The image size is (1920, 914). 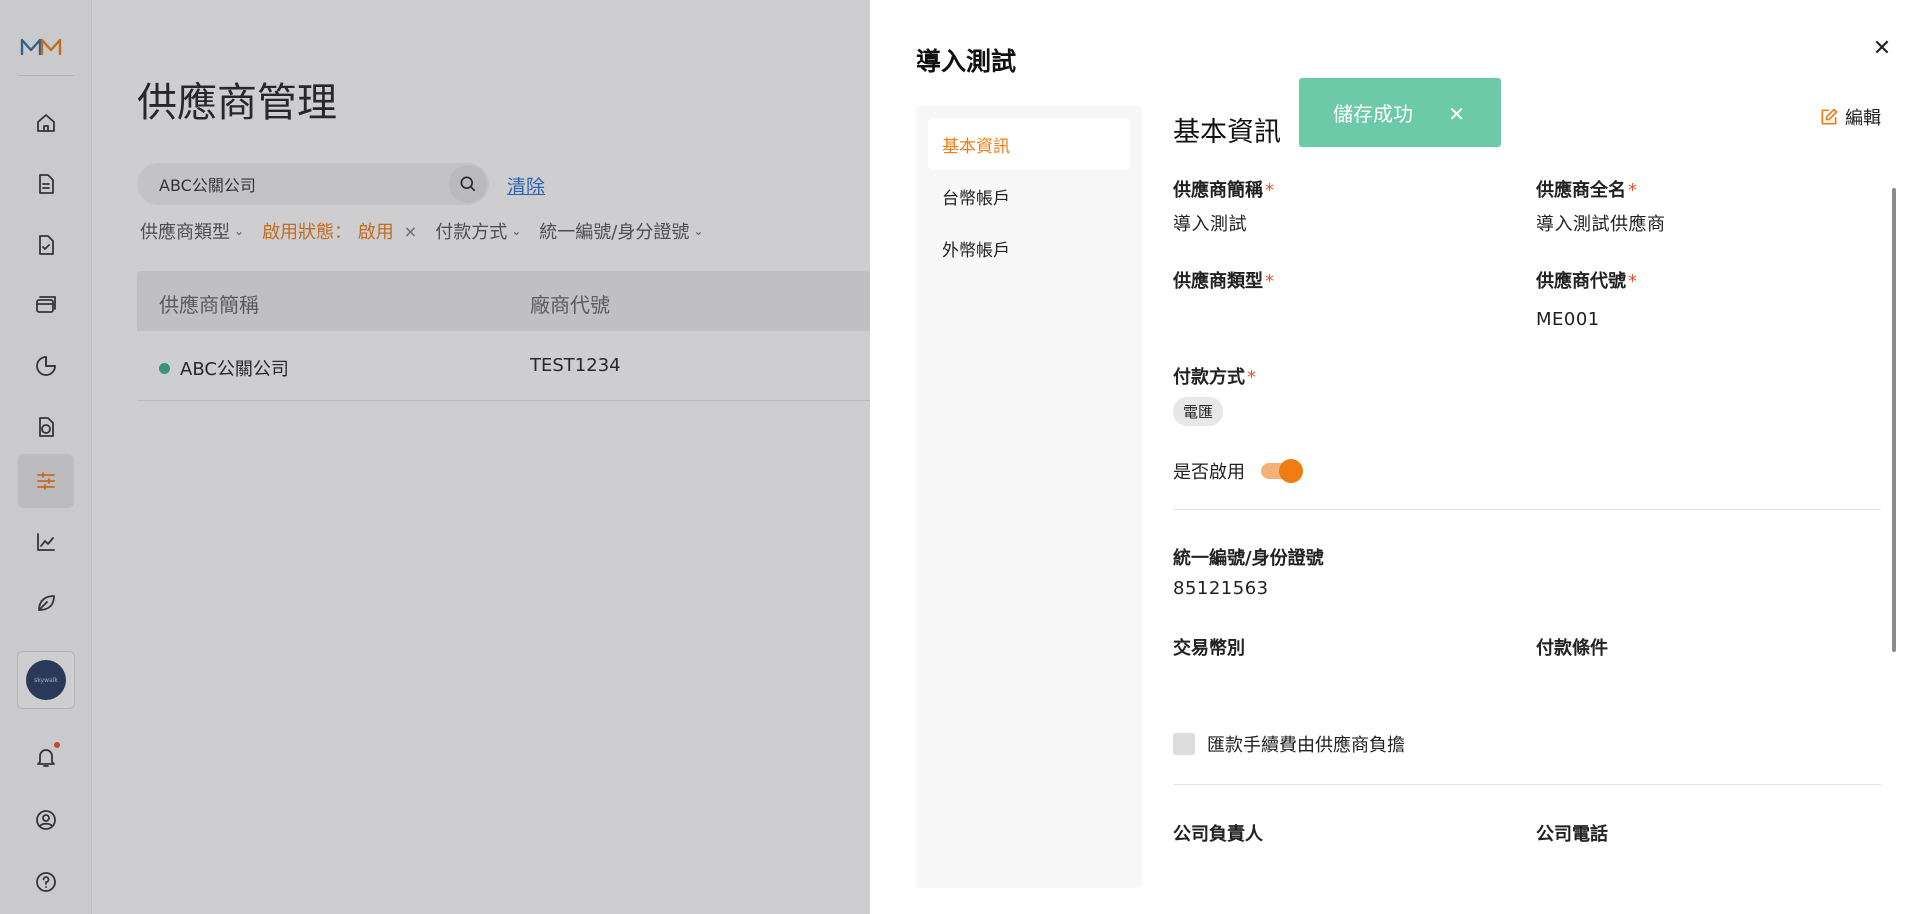 What do you see at coordinates (1223, 190) in the screenshot?
I see `field-label: 供應商簡稱 *` at bounding box center [1223, 190].